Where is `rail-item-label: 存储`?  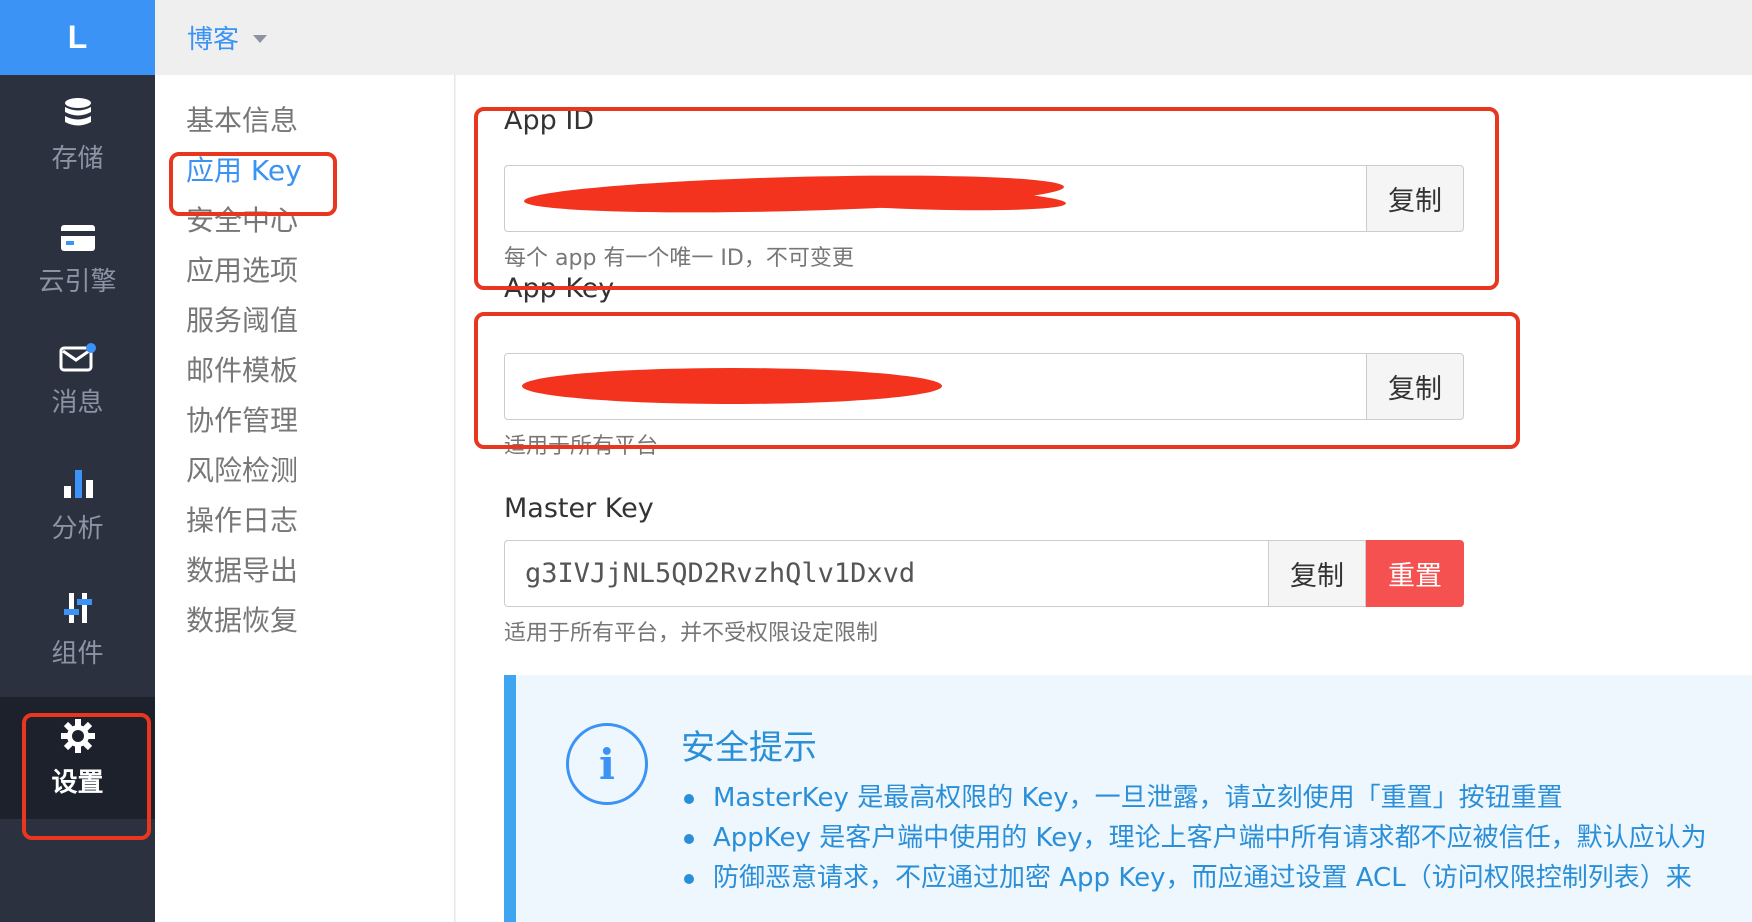 rail-item-label: 存储 is located at coordinates (77, 158).